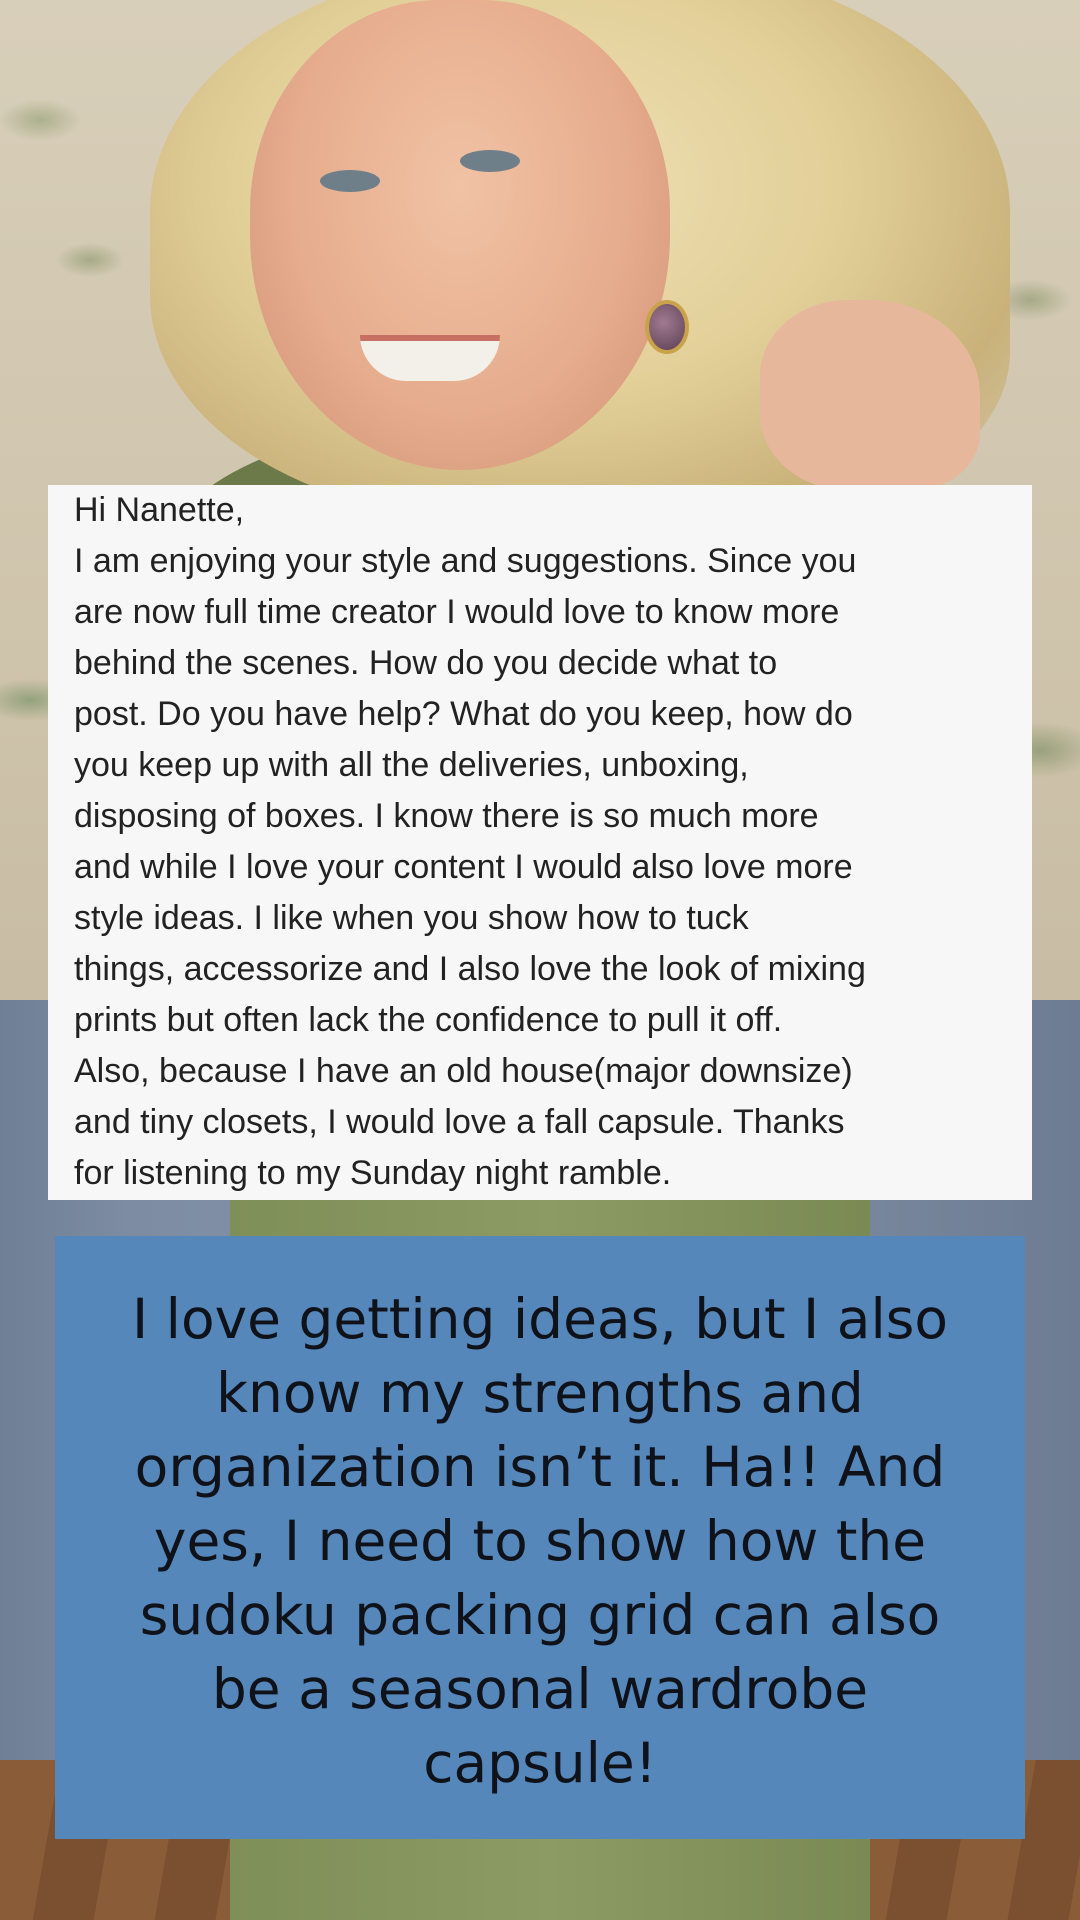 This screenshot has height=1920, width=1080. I want to click on hand, so click(870, 395).